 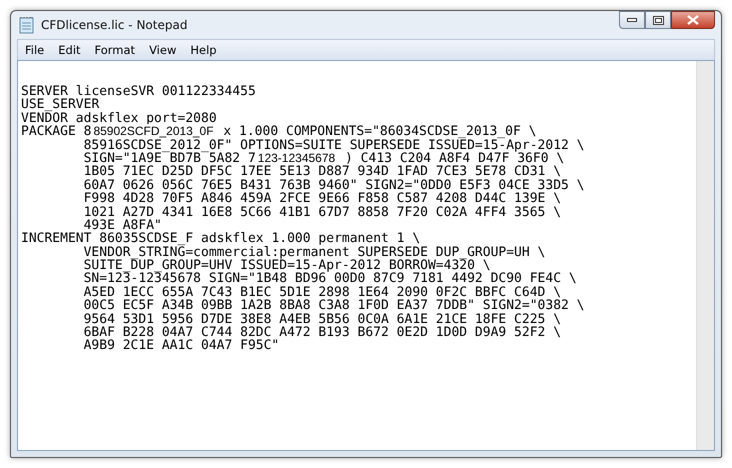 What do you see at coordinates (115, 50) in the screenshot?
I see `menu-item: Format` at bounding box center [115, 50].